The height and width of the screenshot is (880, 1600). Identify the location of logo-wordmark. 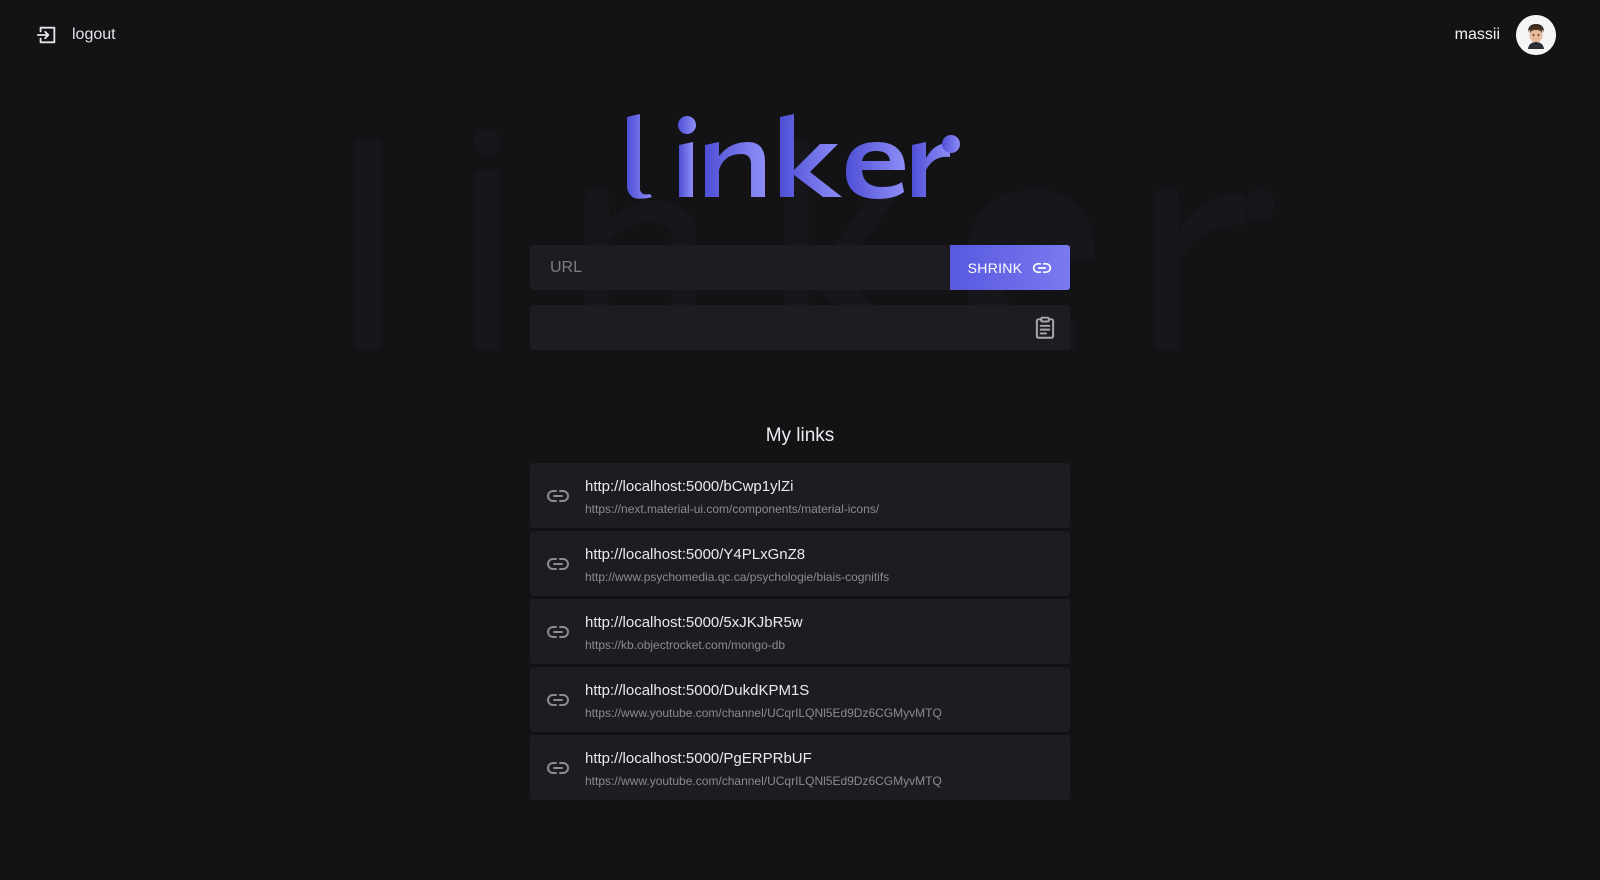
(793, 156).